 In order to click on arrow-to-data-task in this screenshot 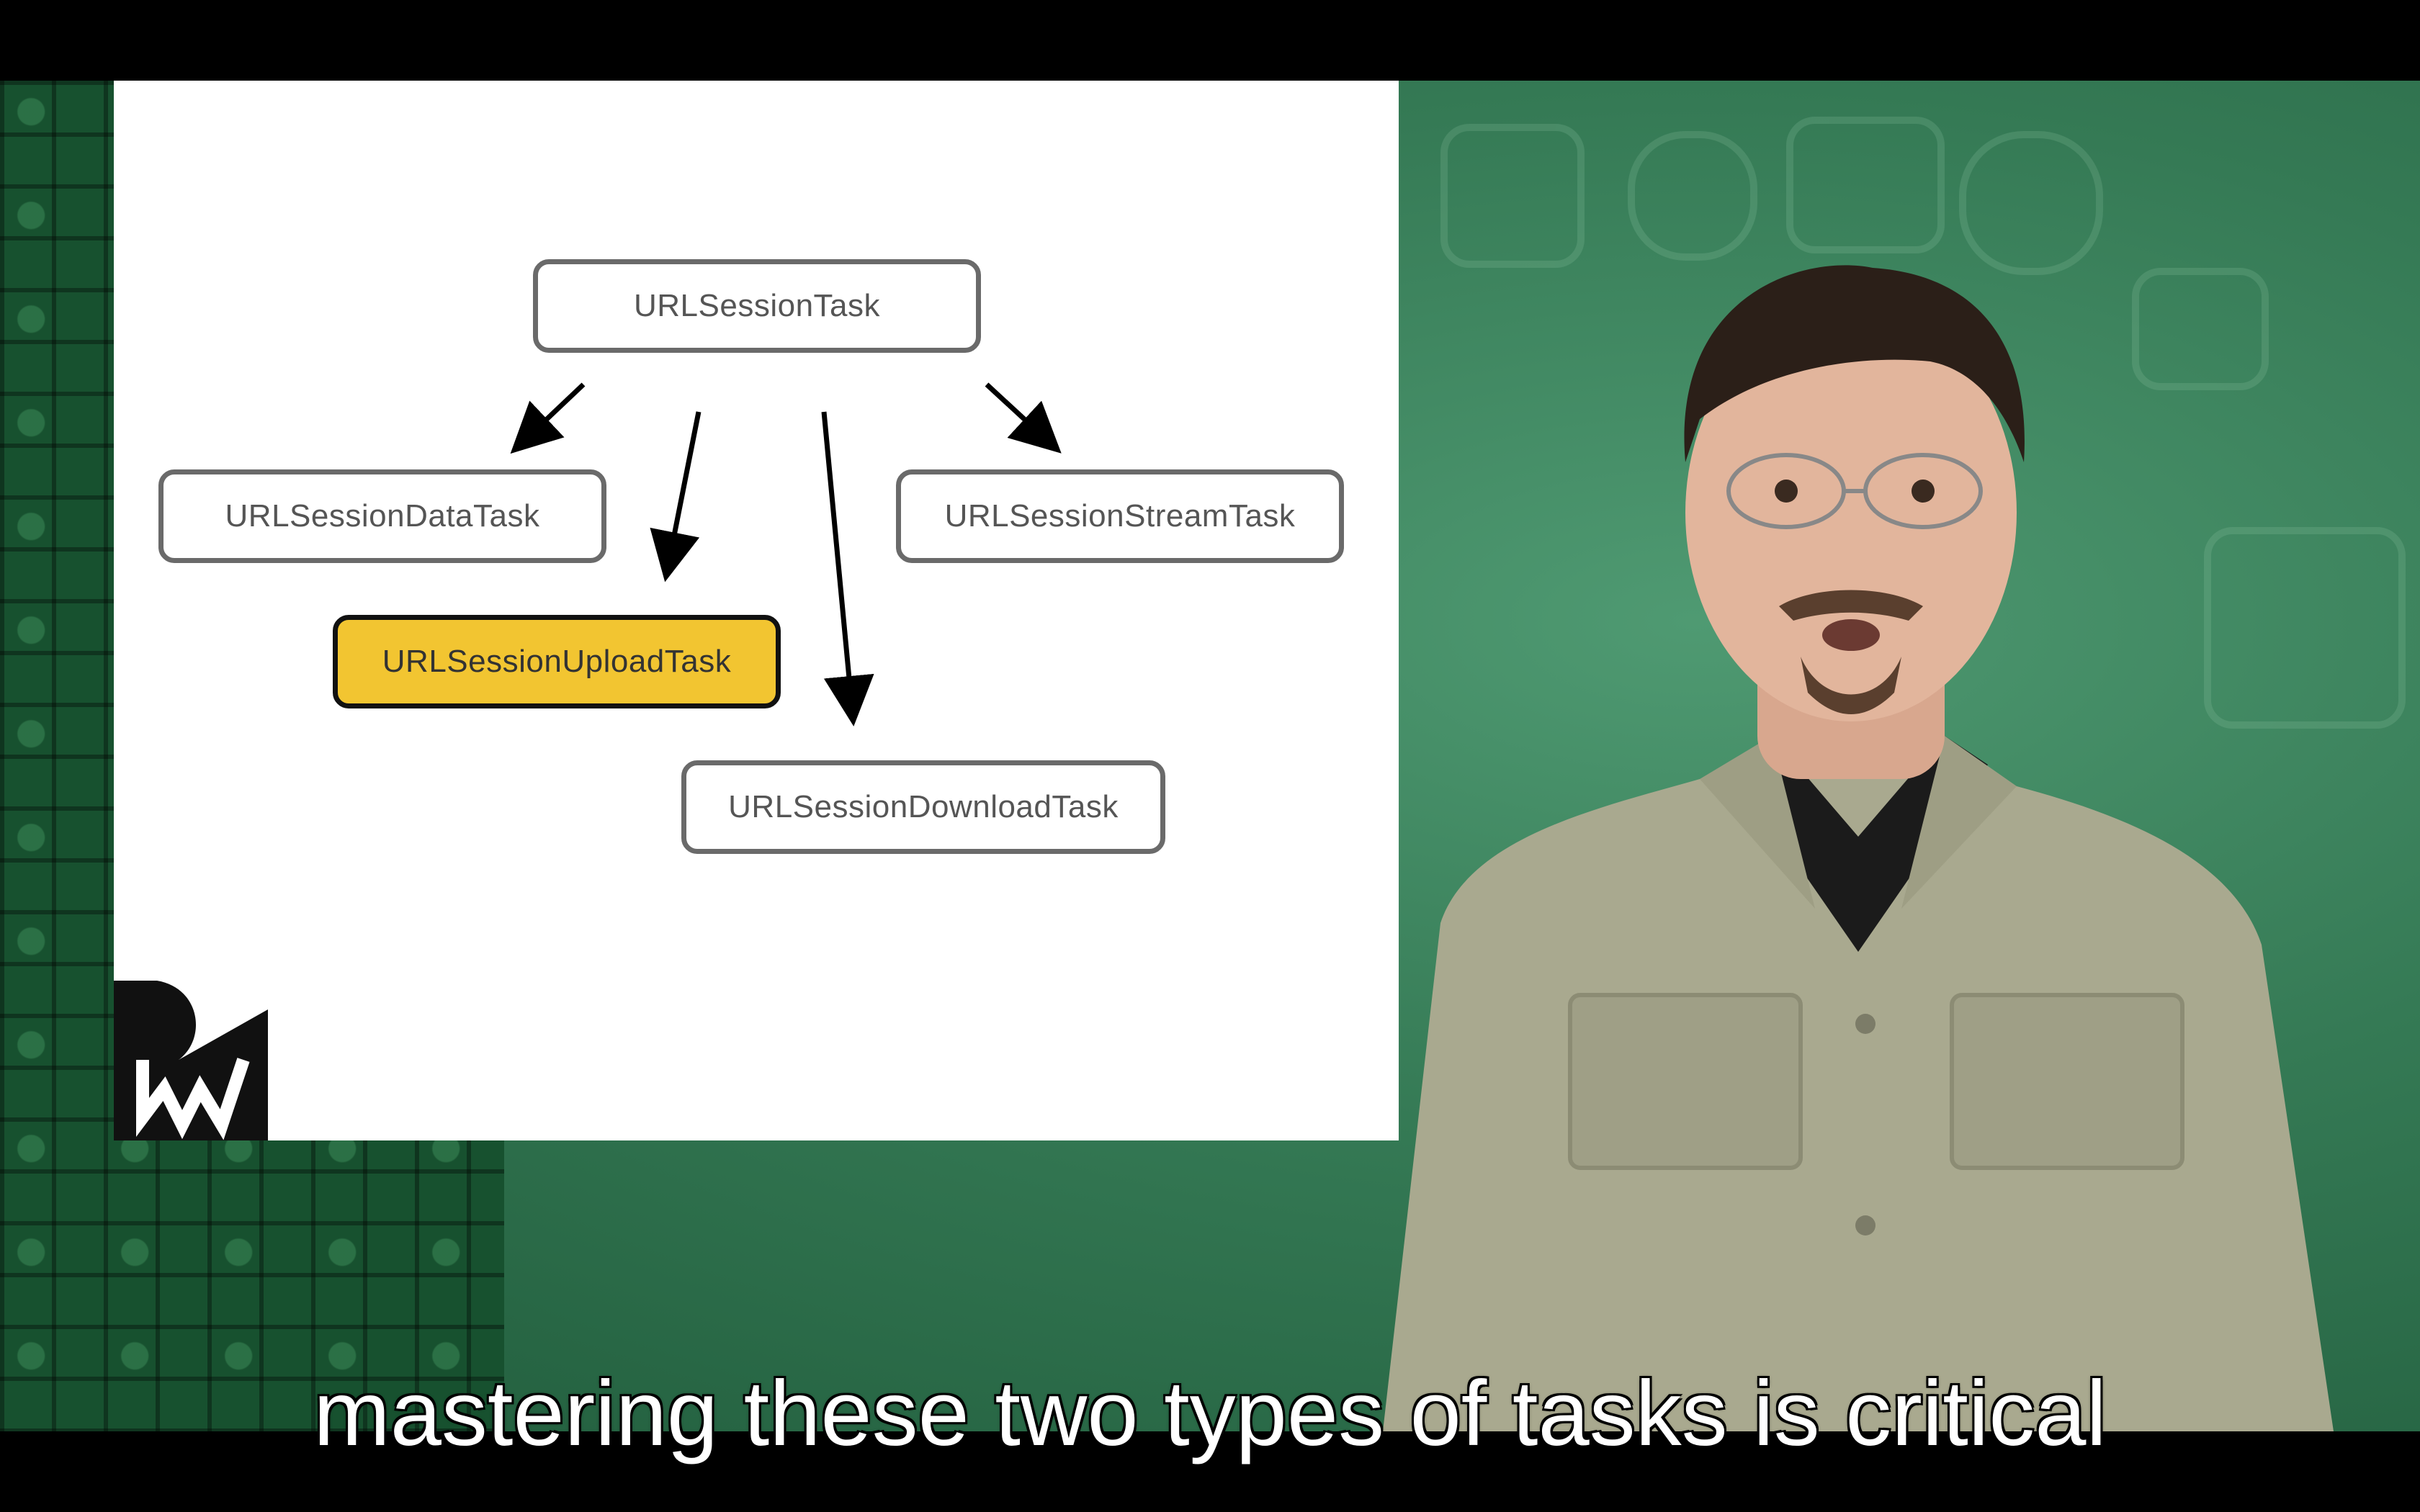, I will do `click(548, 418)`.